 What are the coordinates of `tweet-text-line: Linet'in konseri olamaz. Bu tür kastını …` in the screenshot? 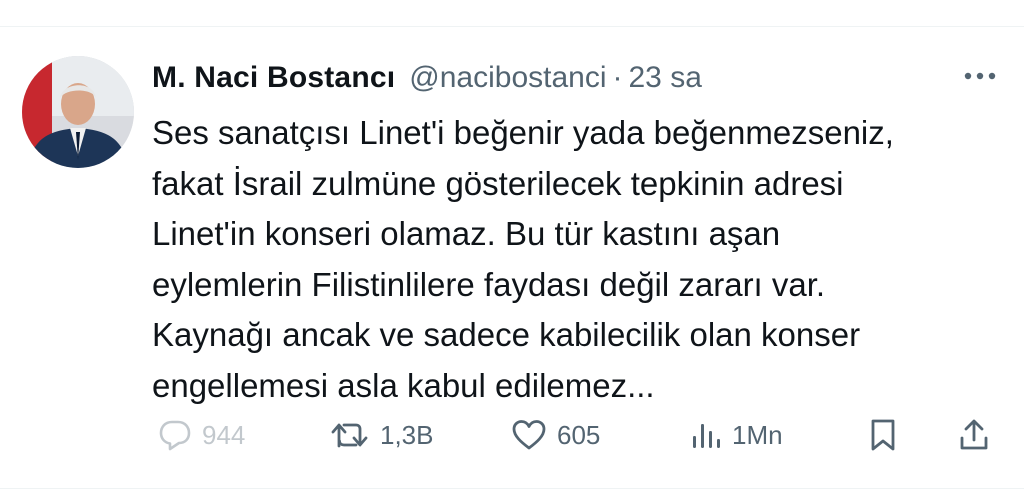 It's located at (466, 233).